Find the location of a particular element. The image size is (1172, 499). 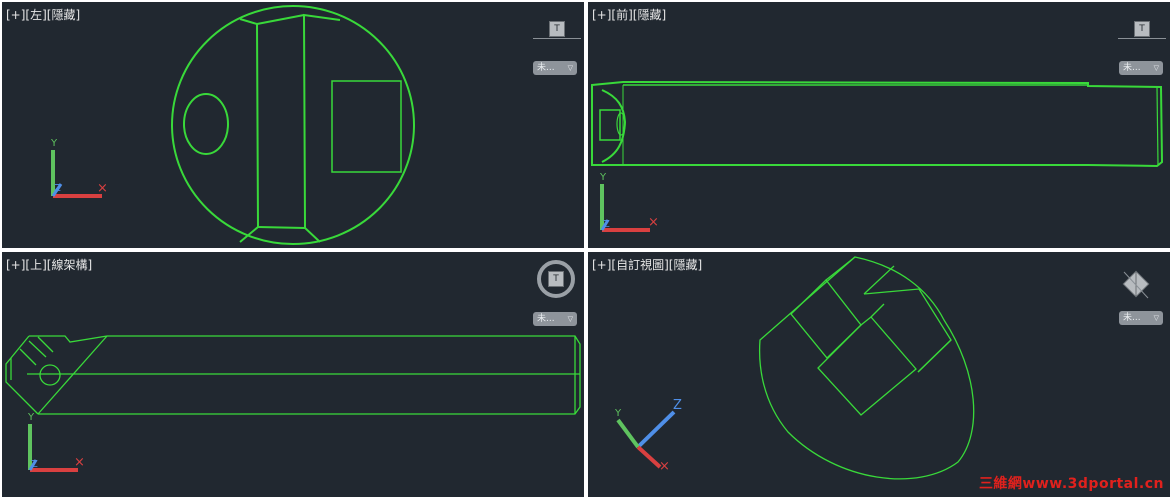

watermark: 三維網www.3dportal.cn is located at coordinates (1071, 484).